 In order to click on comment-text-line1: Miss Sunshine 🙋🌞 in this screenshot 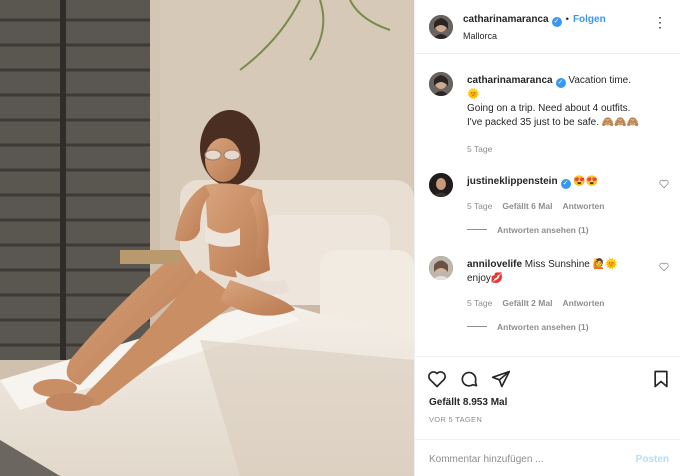, I will do `click(571, 264)`.